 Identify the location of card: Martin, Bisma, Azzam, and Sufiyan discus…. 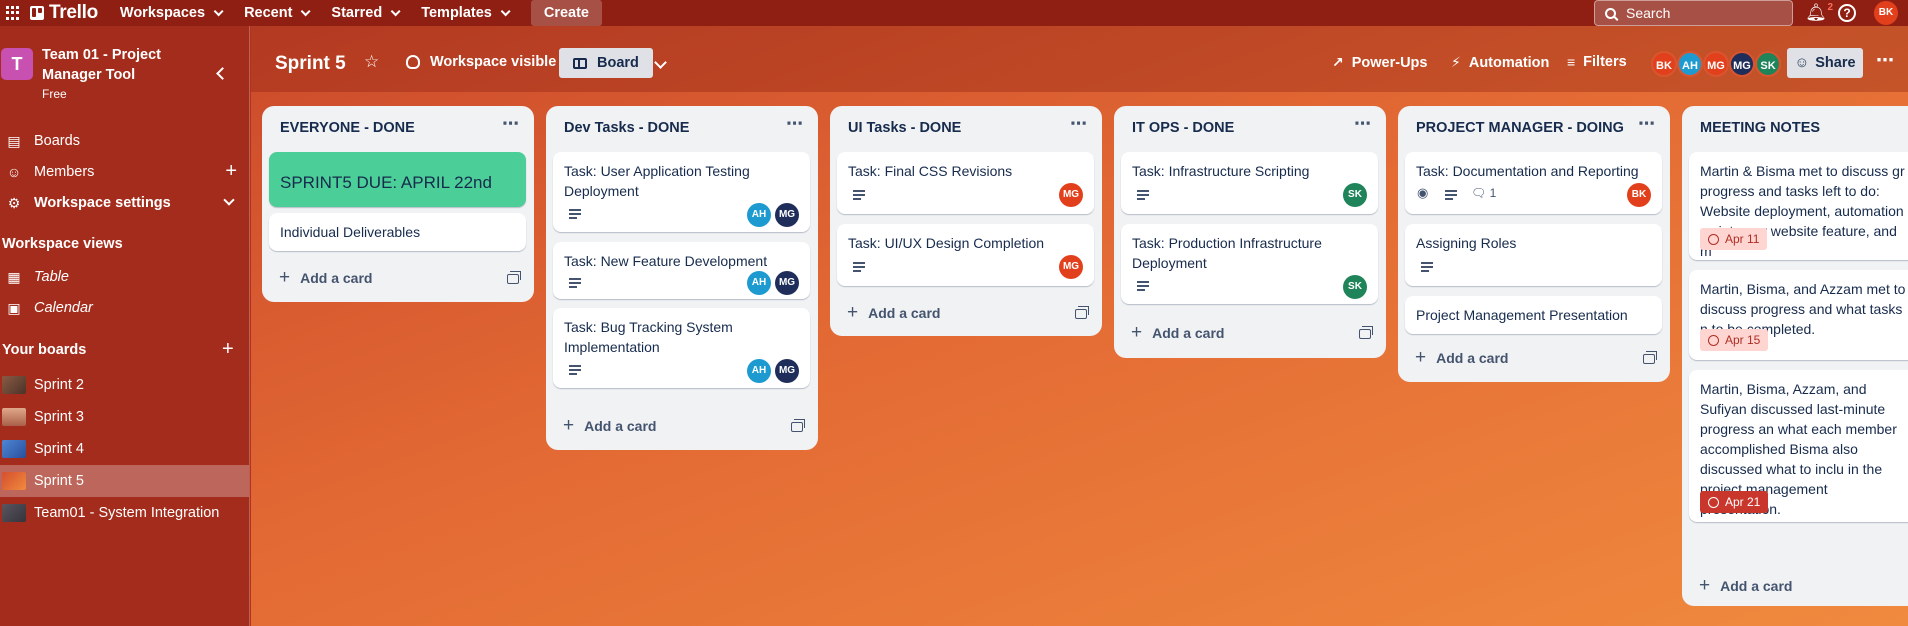
(1798, 446).